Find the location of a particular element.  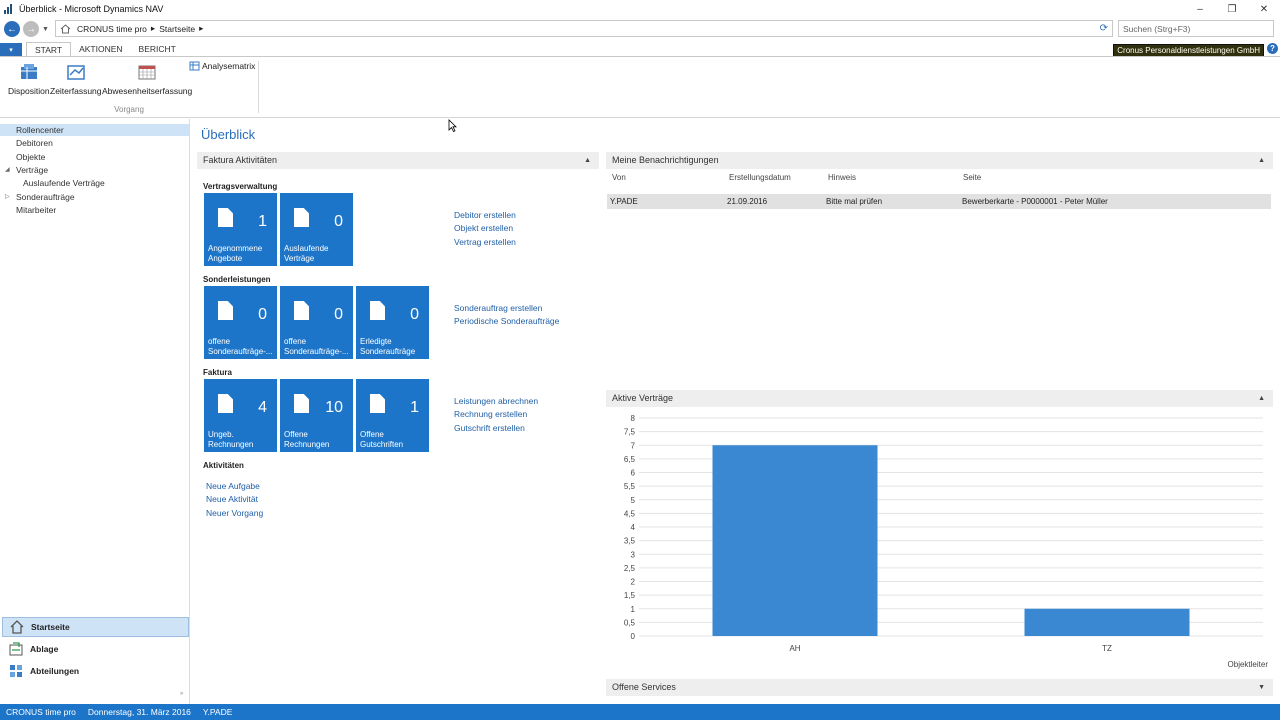

contracts-panel-header: Aktive Verträge ▲ is located at coordinates (939, 398).